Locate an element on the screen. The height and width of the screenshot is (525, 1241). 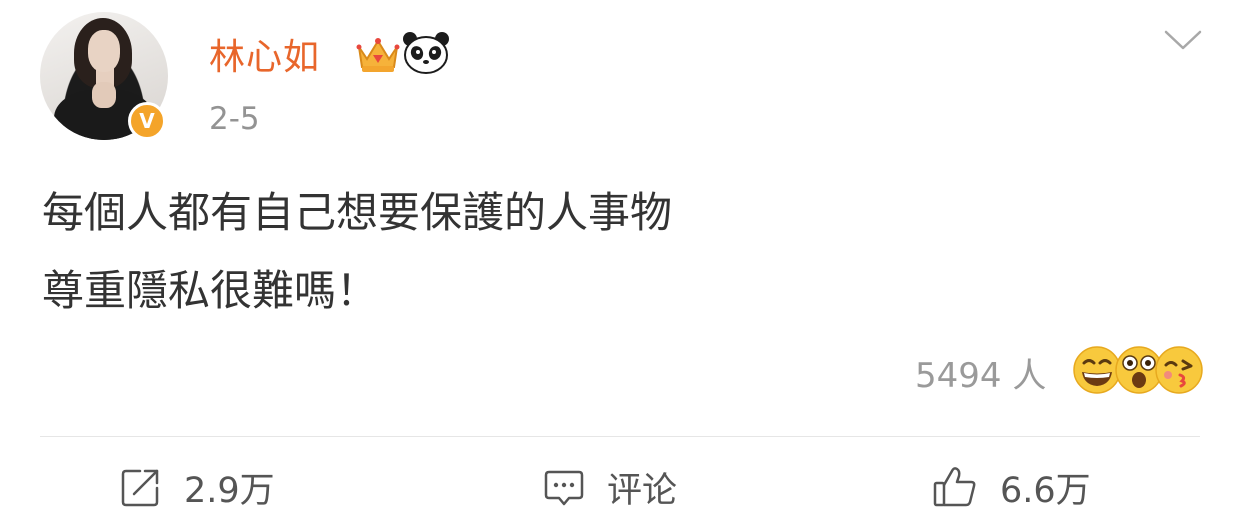
post-content-line: 尊重隱私很難嗎！ is located at coordinates (210, 290).